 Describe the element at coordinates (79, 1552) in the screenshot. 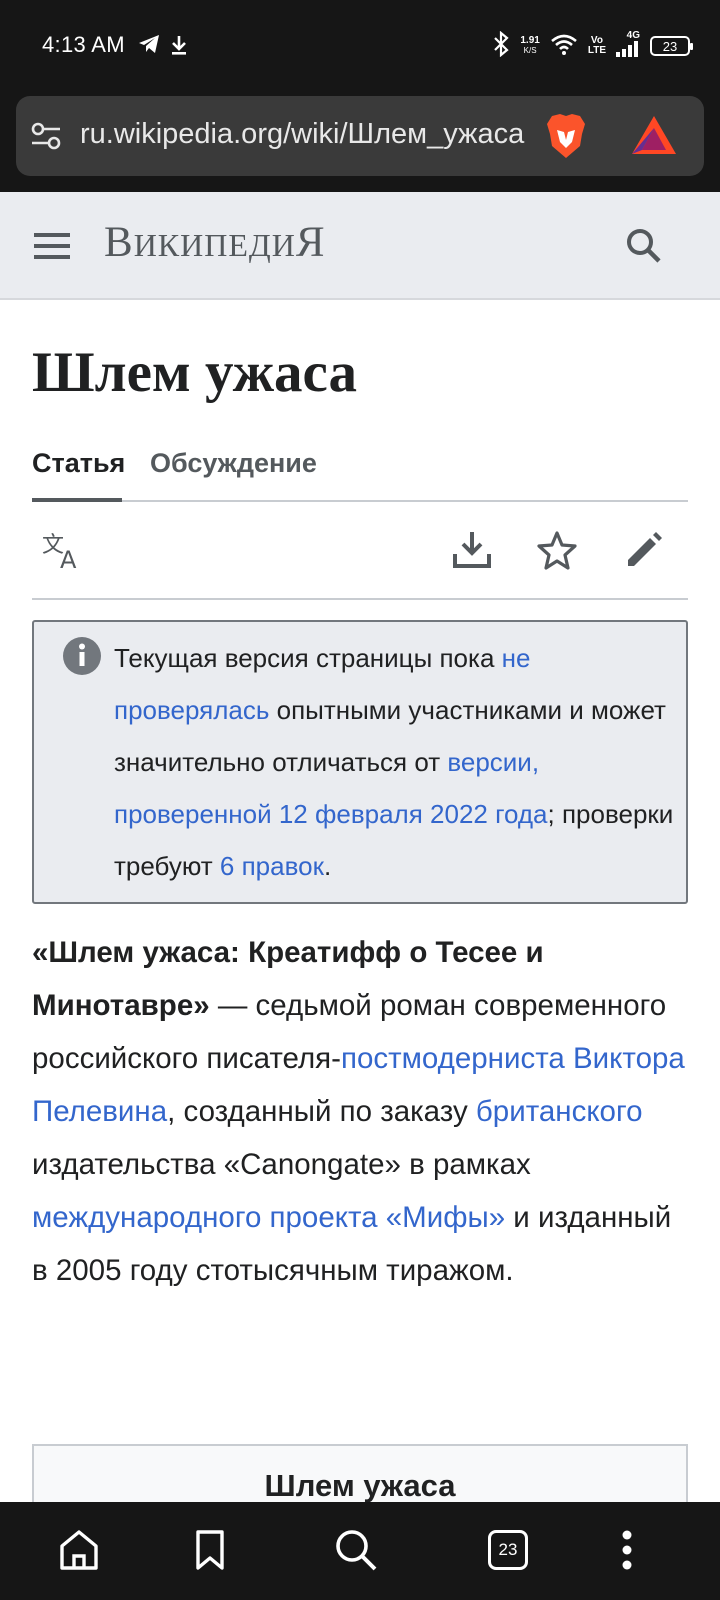

I see `home-icon` at that location.